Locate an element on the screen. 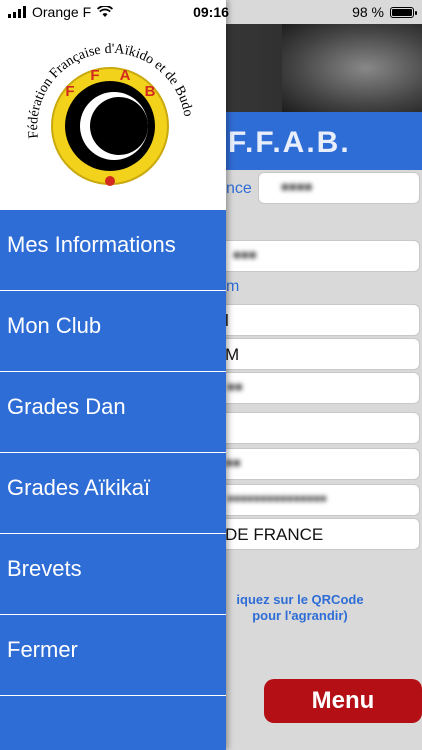  menu-item-label: Brevets is located at coordinates (44, 568).